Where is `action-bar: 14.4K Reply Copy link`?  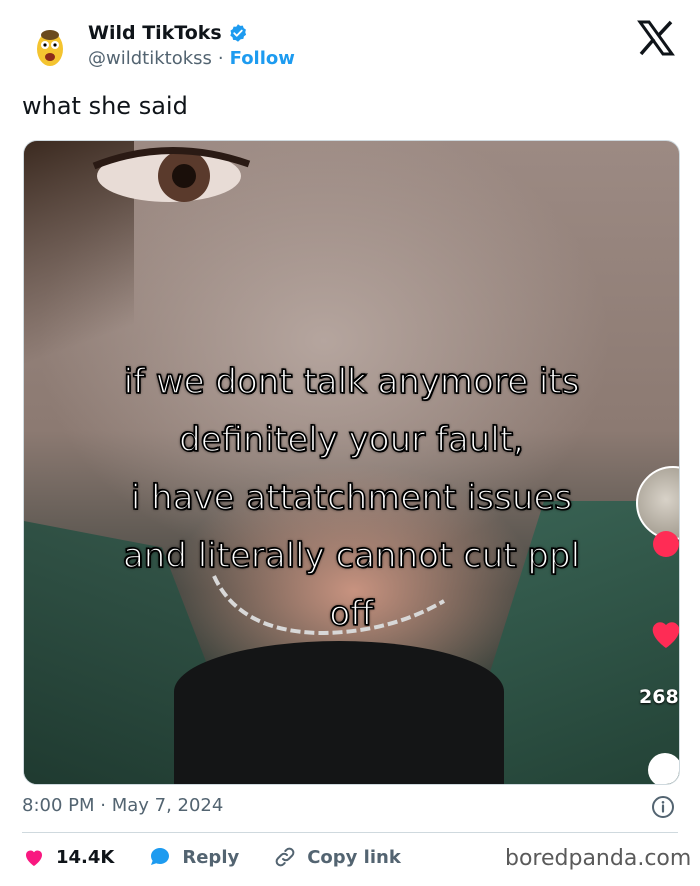
action-bar: 14.4K Reply Copy link is located at coordinates (228, 857).